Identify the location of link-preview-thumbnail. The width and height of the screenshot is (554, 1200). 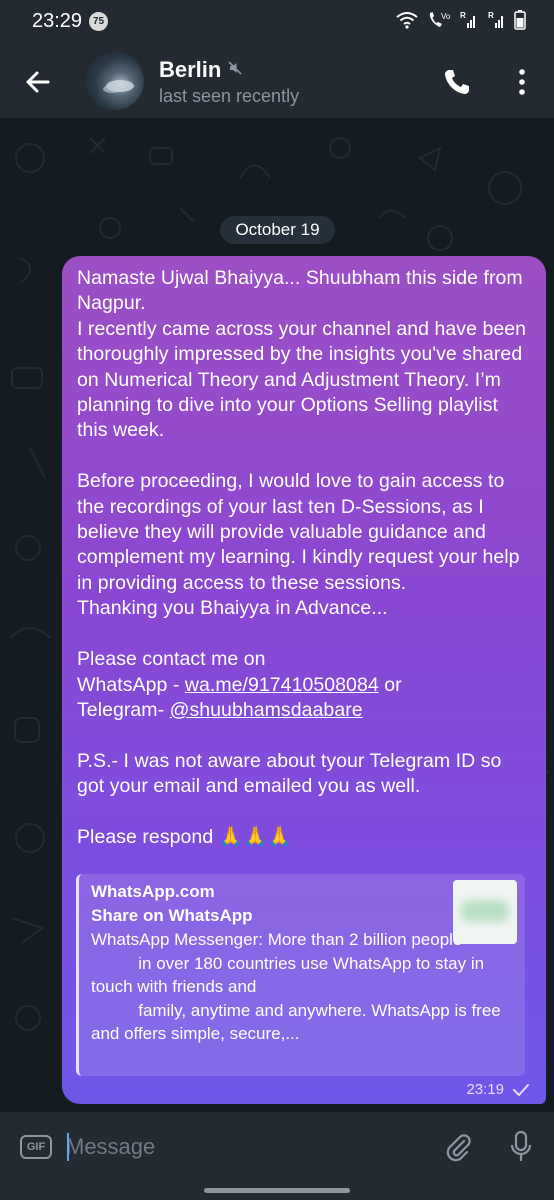
(485, 912).